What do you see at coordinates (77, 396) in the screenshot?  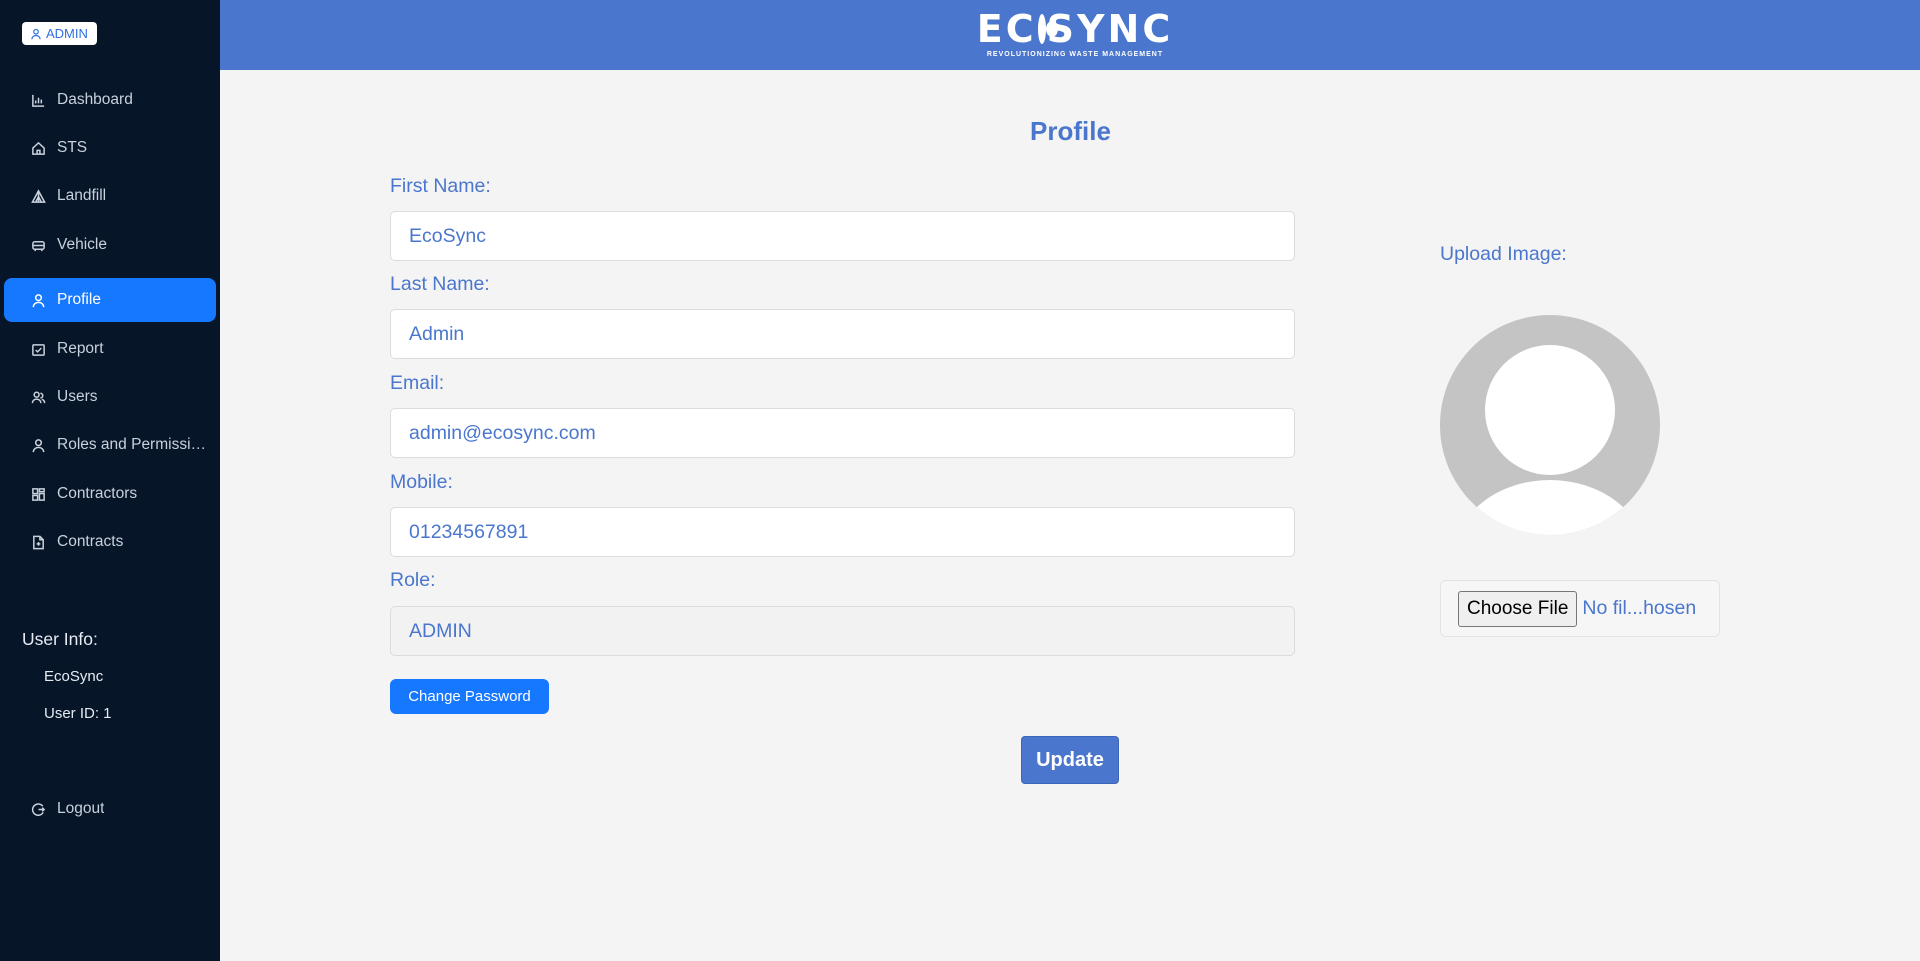 I see `sidebar-item-label: Users` at bounding box center [77, 396].